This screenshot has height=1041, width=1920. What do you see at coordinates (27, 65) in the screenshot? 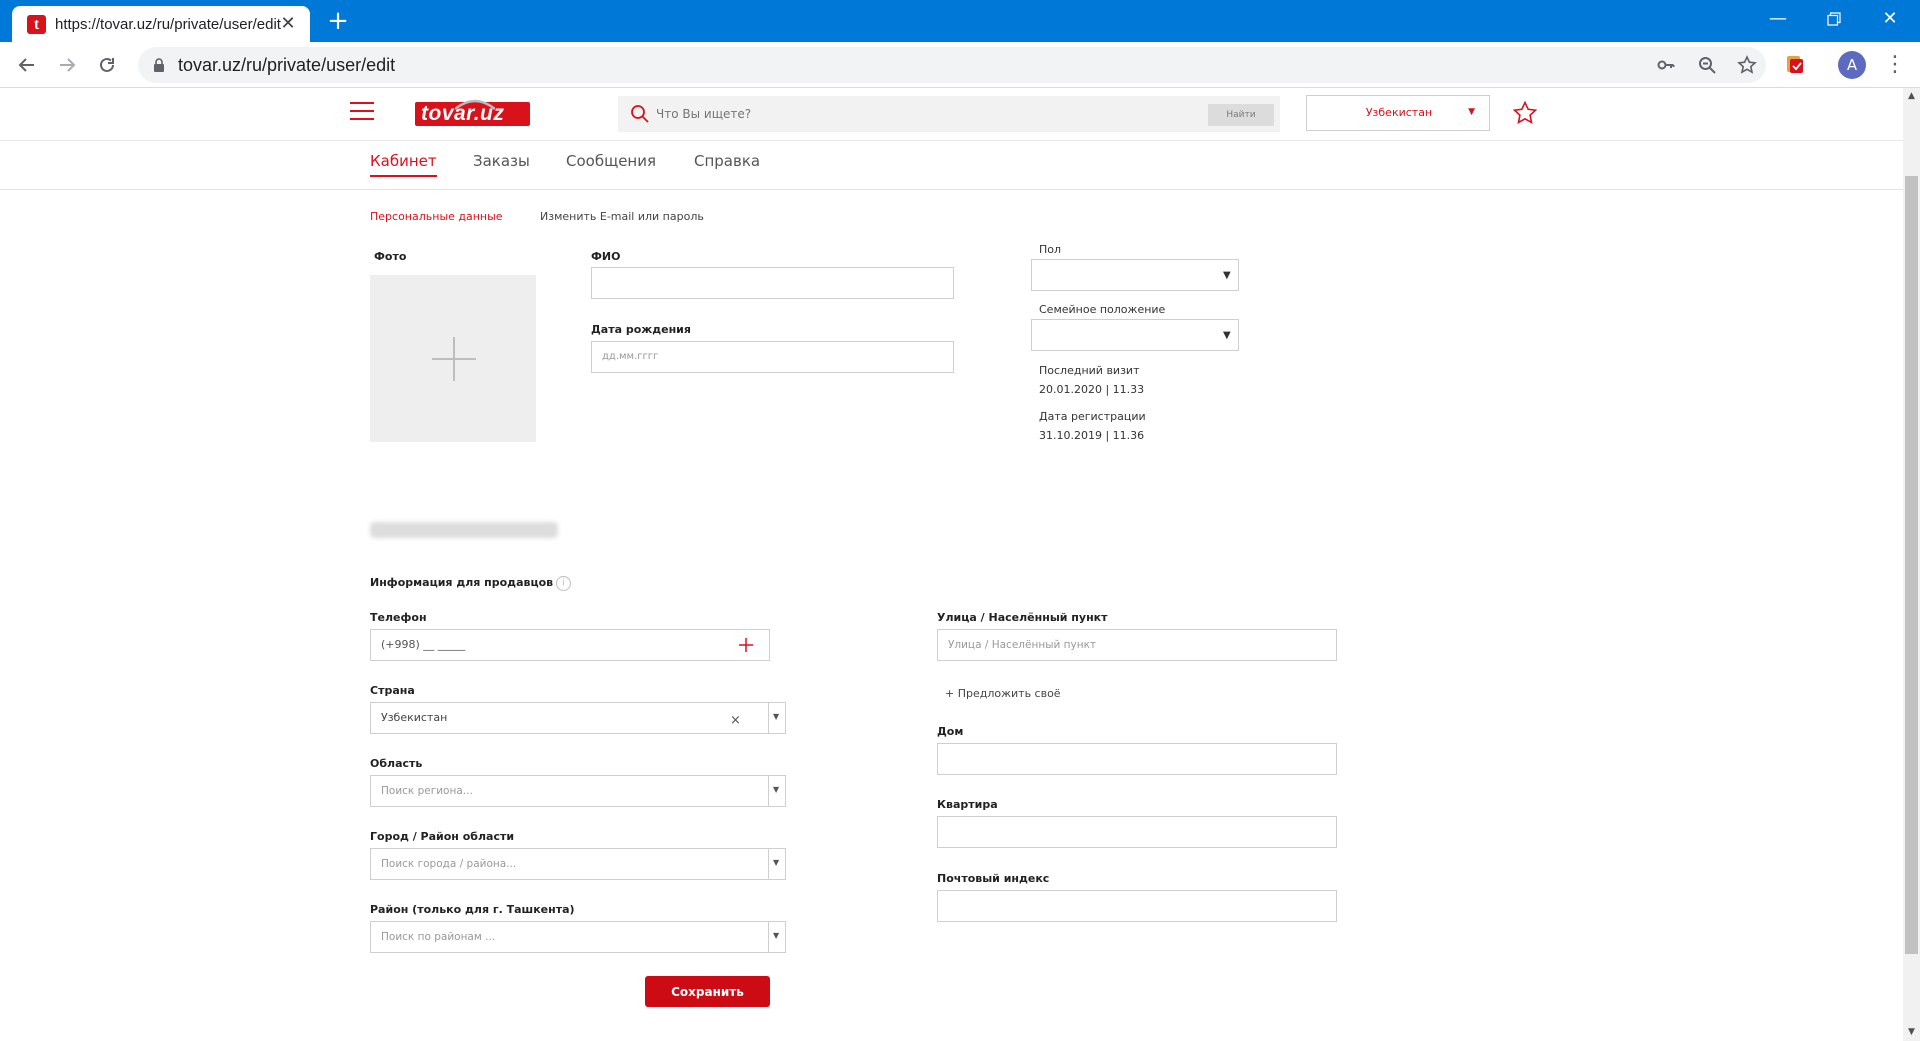
I see `back-icon` at bounding box center [27, 65].